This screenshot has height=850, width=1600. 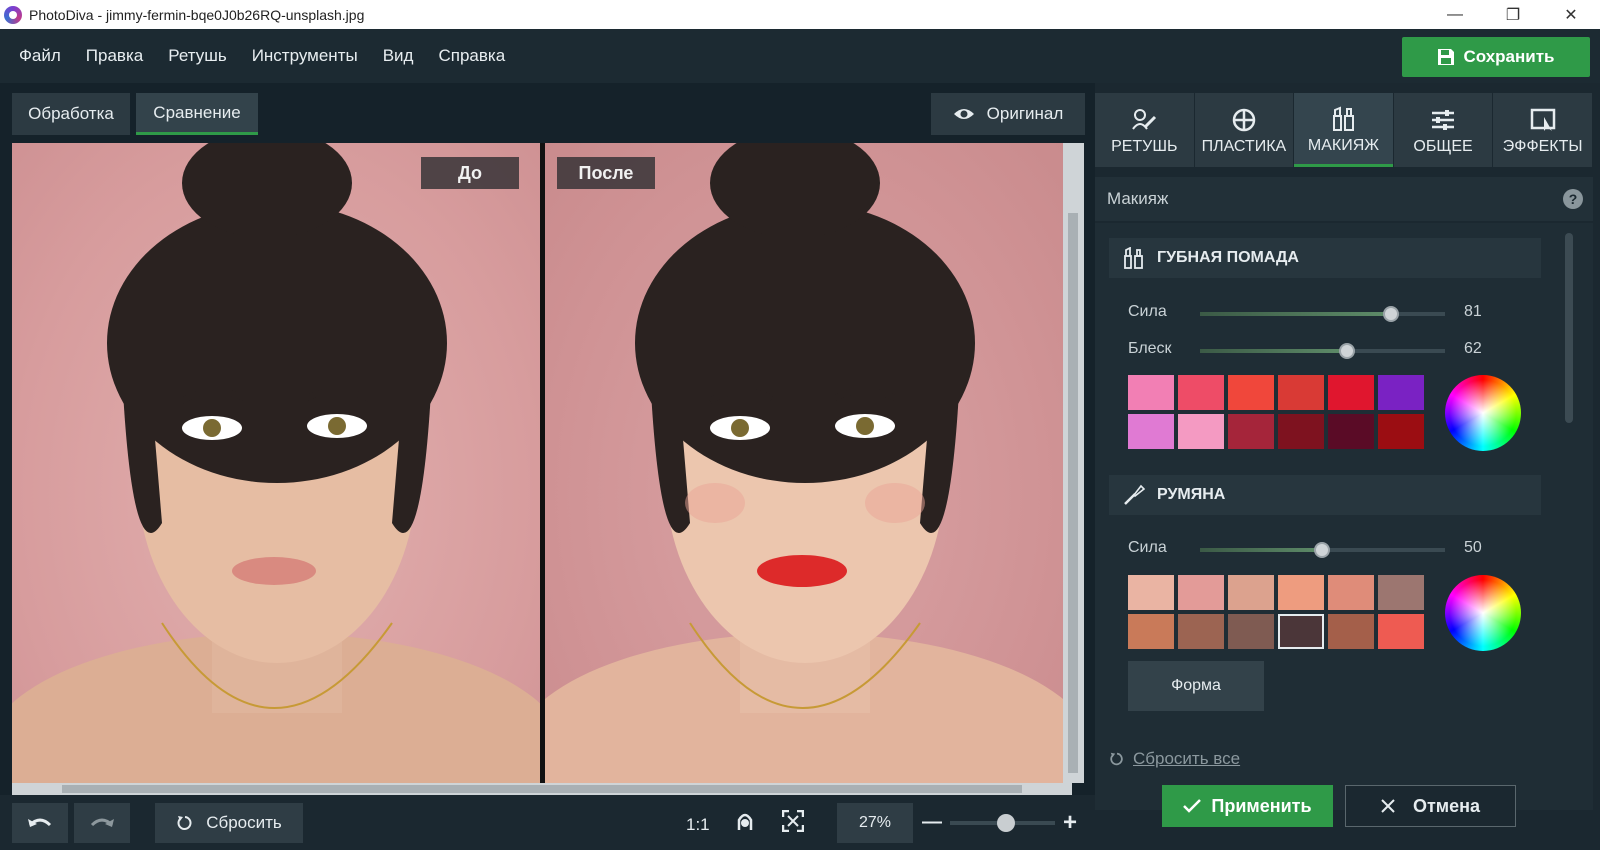 What do you see at coordinates (698, 825) in the screenshot?
I see `actual-size-button: 1:1` at bounding box center [698, 825].